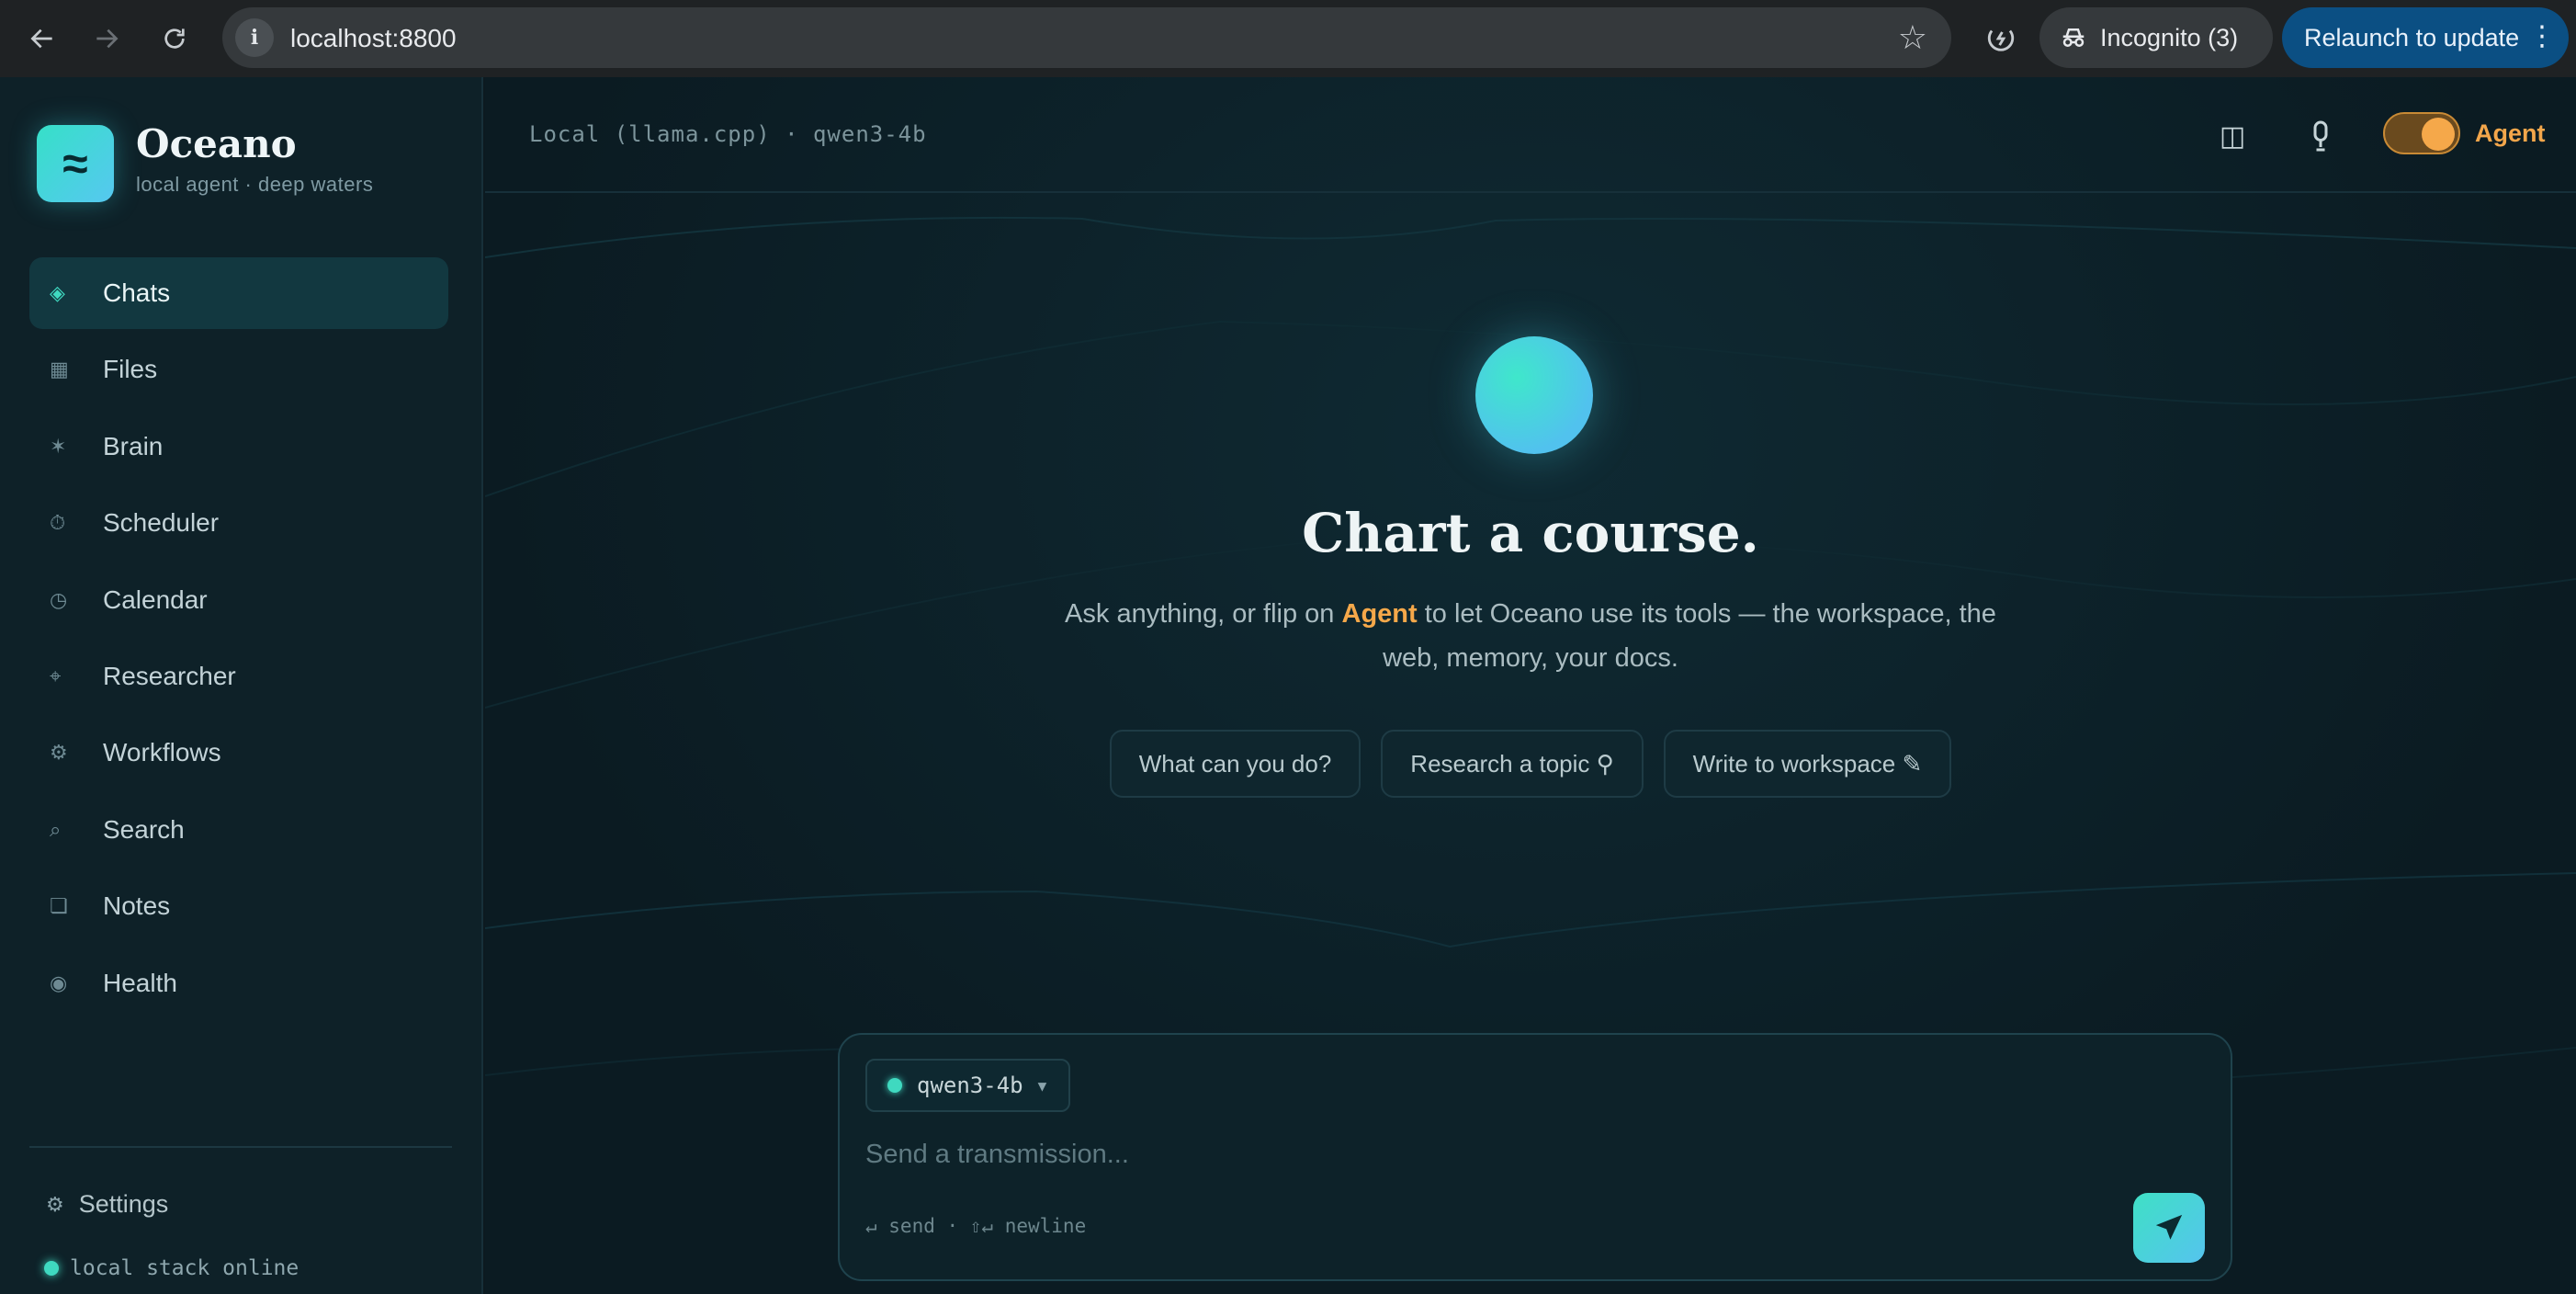 The width and height of the screenshot is (2576, 1294). I want to click on sidebar-item-calendar: ◷ Calendar, so click(238, 600).